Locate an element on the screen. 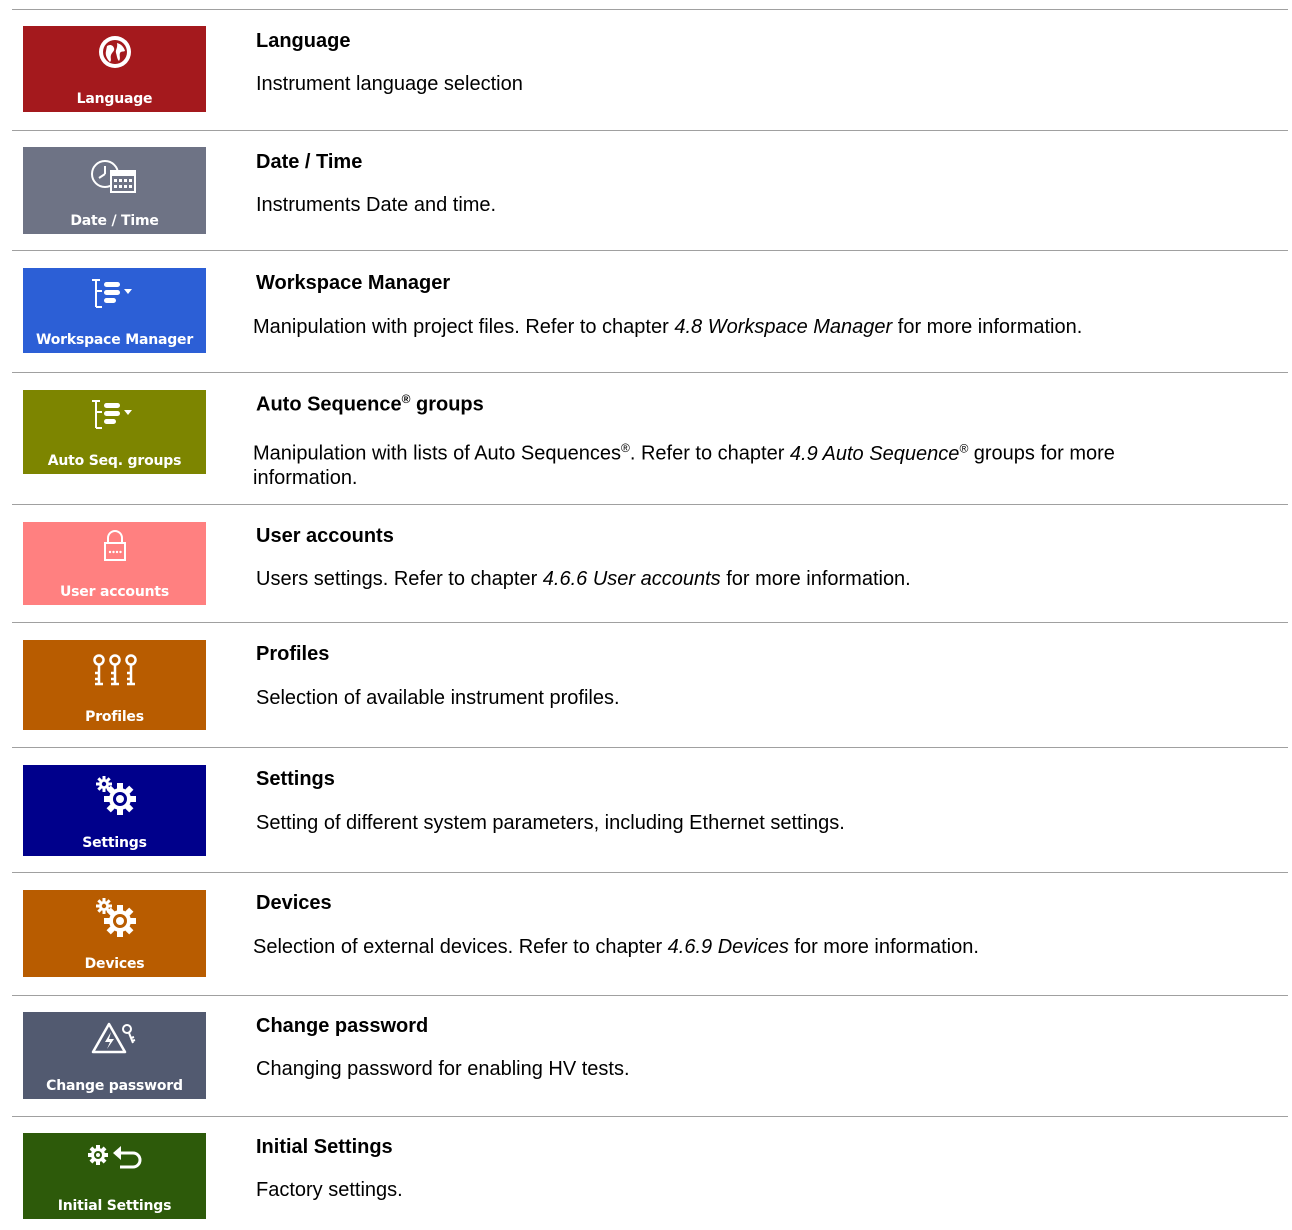 The width and height of the screenshot is (1292, 1230). item-title: Workspace Manager is located at coordinates (353, 283).